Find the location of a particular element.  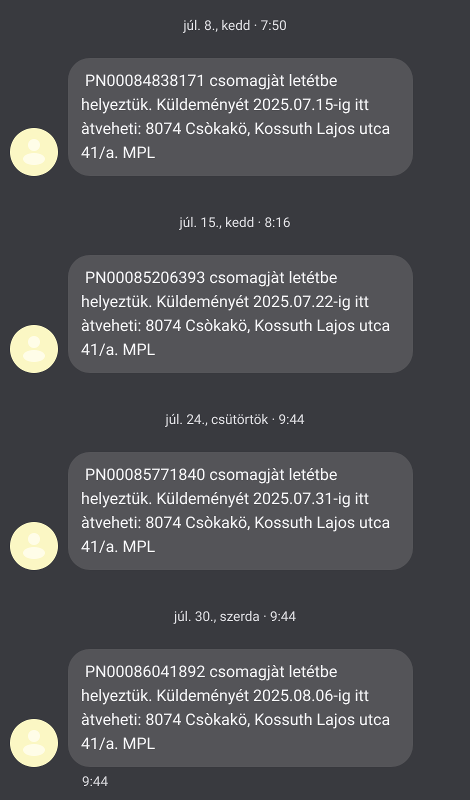

message-bubble: PN00086041892 csomagjàt letétbe helyeztük. Küldeményét 2025.08.06-ig itt àtveheti: 8074 Csòkakö, Kossuth Lajos utca 41/a. MPL is located at coordinates (240, 708).